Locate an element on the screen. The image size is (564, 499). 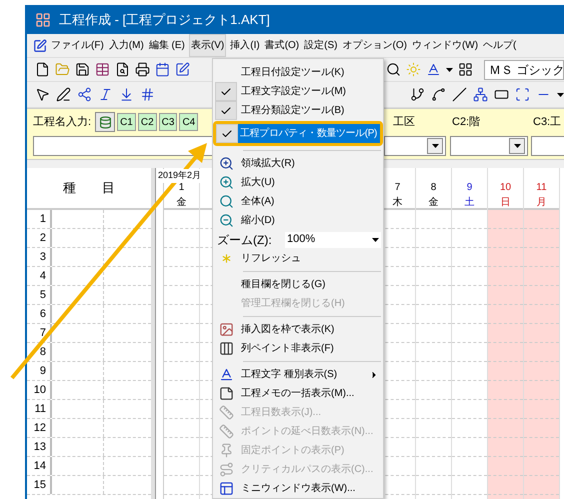
type-header: 種 目 is located at coordinates (89, 188).